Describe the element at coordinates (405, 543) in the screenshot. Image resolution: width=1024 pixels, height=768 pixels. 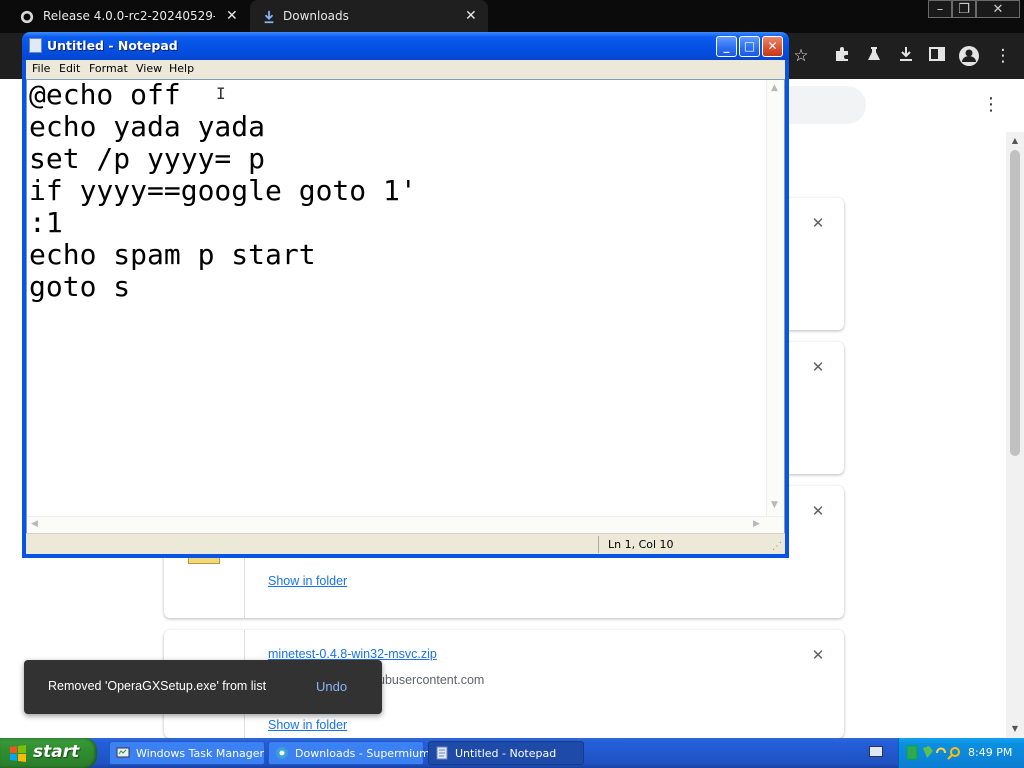
I see `status-bar: Ln 1, Col 10 ⋰` at that location.